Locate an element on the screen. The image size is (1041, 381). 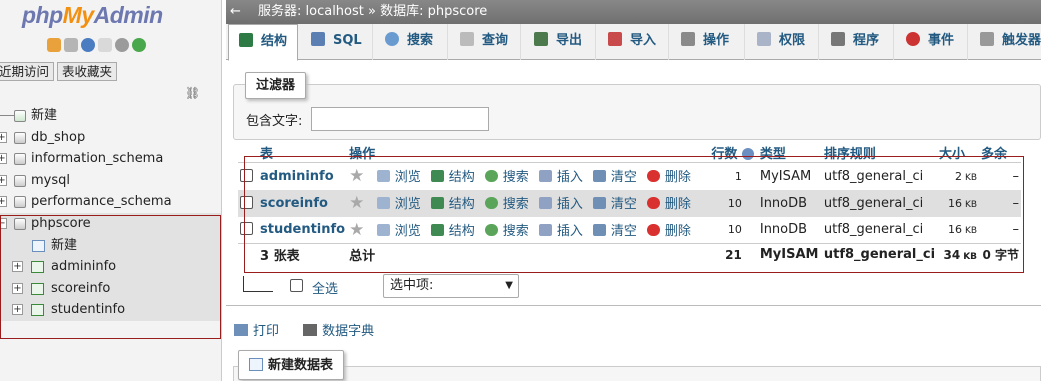
structure-icon is located at coordinates (246, 40).